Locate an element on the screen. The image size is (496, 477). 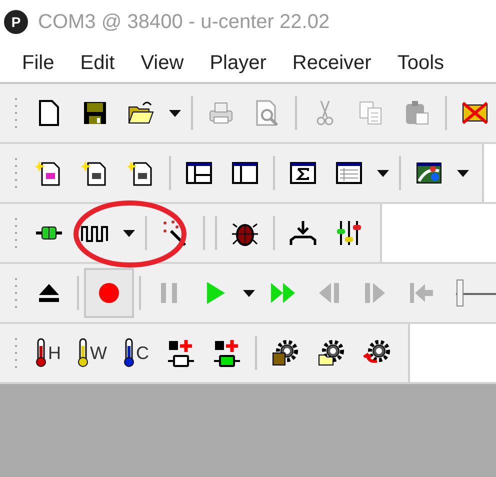
download-icon is located at coordinates (303, 233).